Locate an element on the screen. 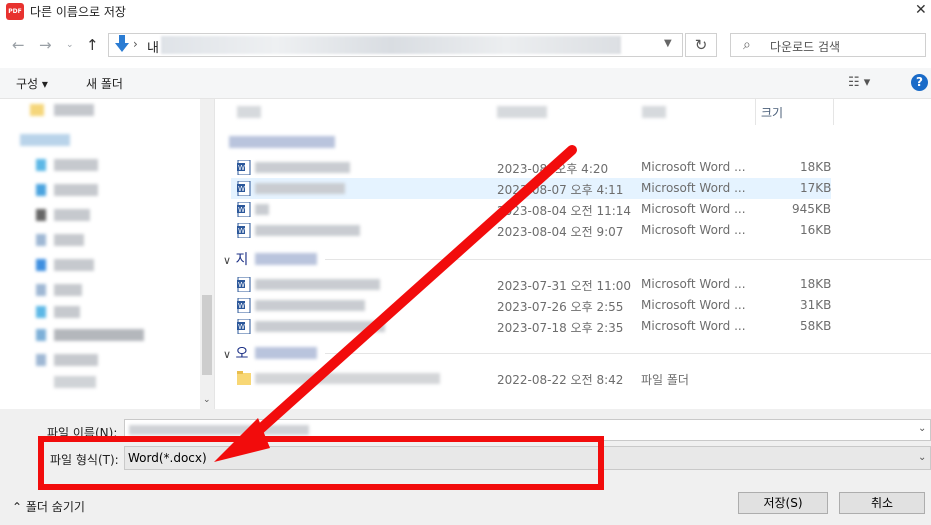 Image resolution: width=931 pixels, height=525 pixels. organize-button: 구성 ▾ is located at coordinates (32, 83).